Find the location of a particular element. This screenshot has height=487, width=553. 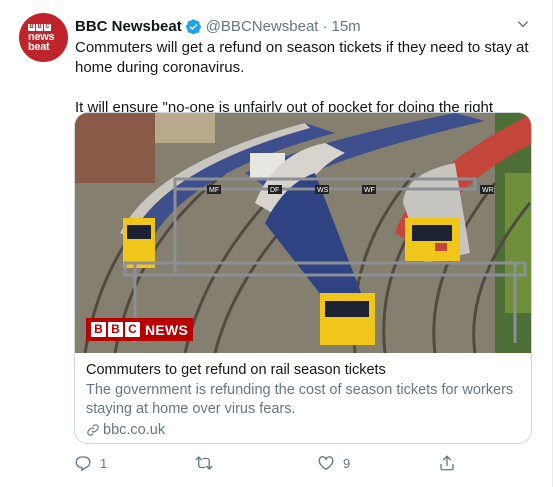

card-domain: bbc.co.uk is located at coordinates (303, 430).